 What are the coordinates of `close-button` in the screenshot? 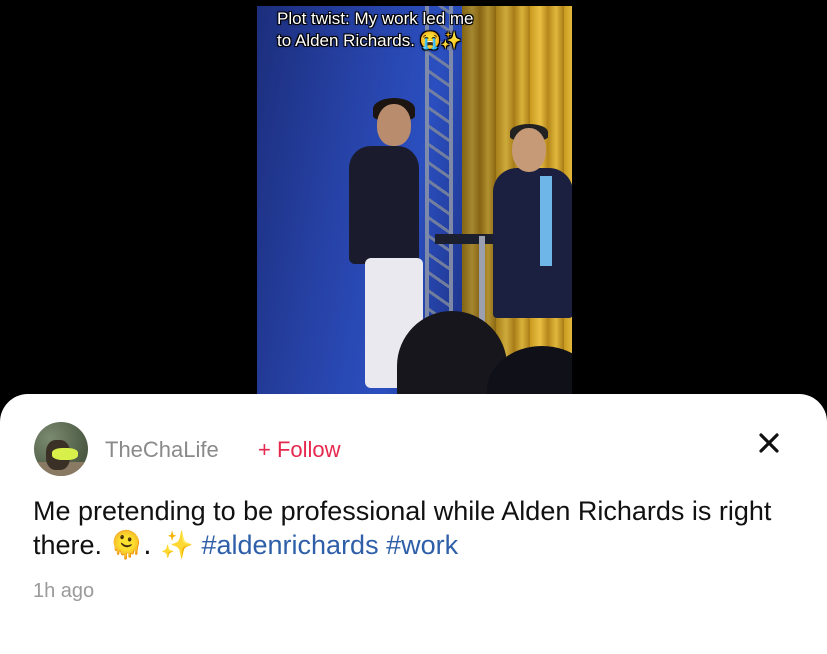 It's located at (769, 443).